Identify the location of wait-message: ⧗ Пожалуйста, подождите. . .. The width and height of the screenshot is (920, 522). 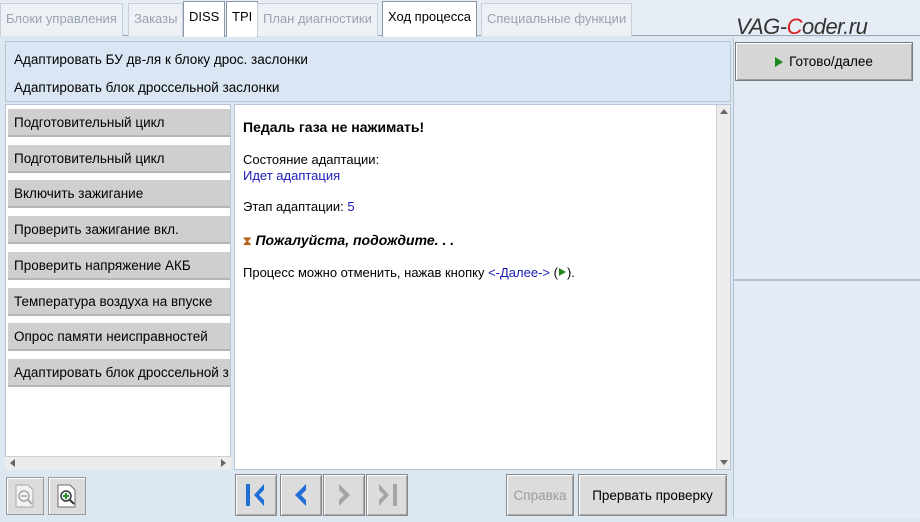
(349, 240).